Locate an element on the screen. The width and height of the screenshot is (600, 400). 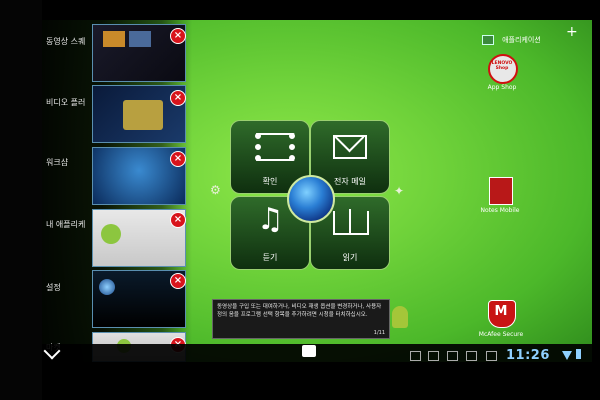
menu-grid-icon is located at coordinates (309, 351).